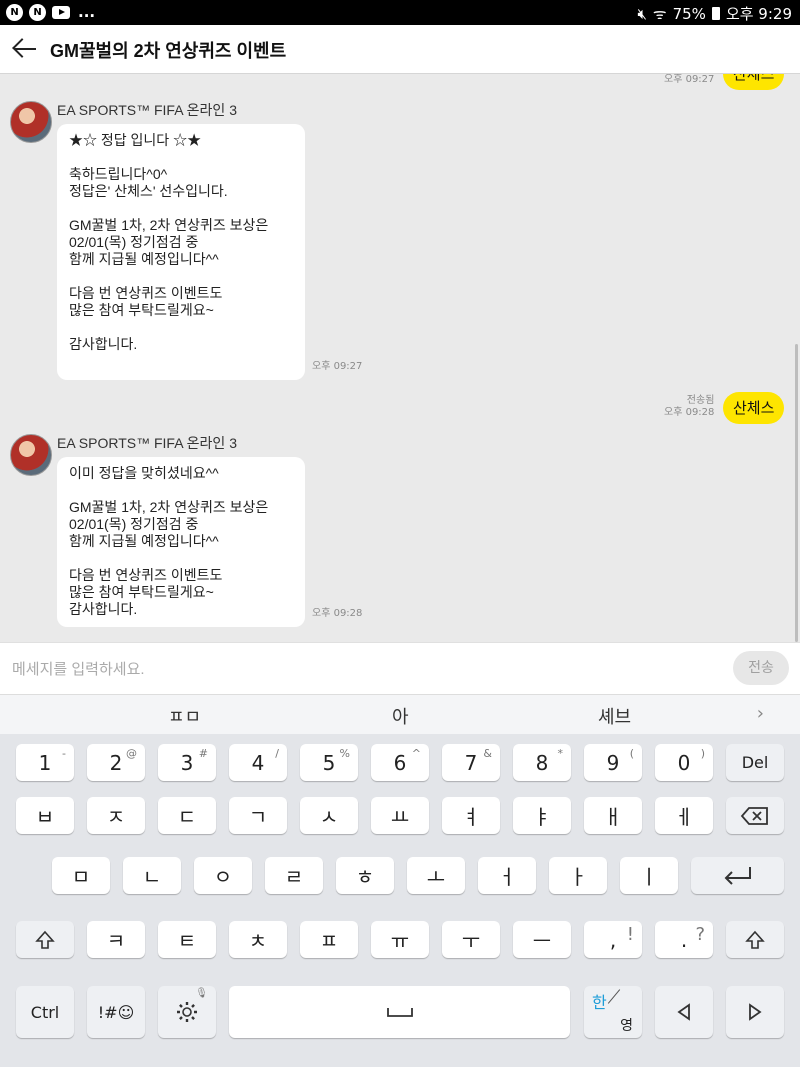 The image size is (800, 1067). What do you see at coordinates (755, 1012) in the screenshot?
I see `cursor-right-key` at bounding box center [755, 1012].